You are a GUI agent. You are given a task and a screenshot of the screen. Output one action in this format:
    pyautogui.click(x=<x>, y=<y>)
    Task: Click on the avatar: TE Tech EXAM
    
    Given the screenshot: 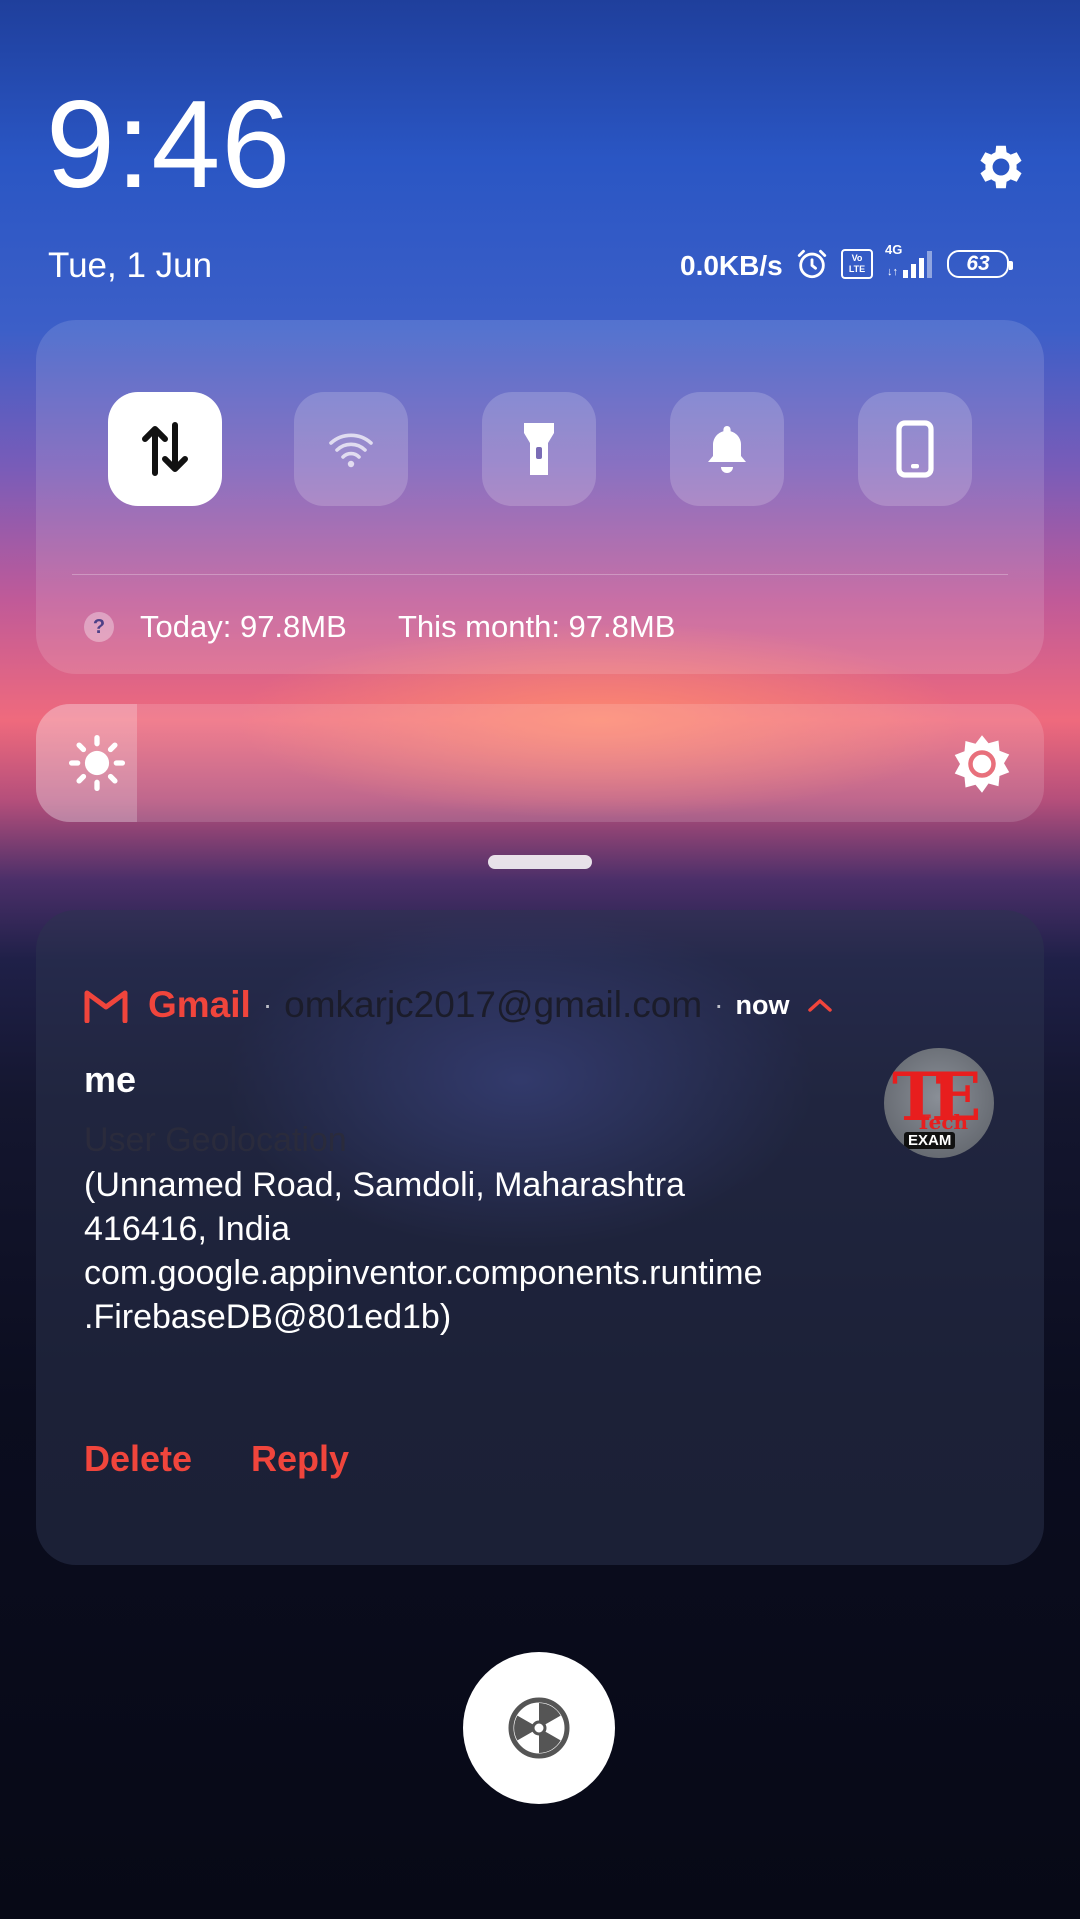 What is the action you would take?
    pyautogui.click(x=939, y=1103)
    